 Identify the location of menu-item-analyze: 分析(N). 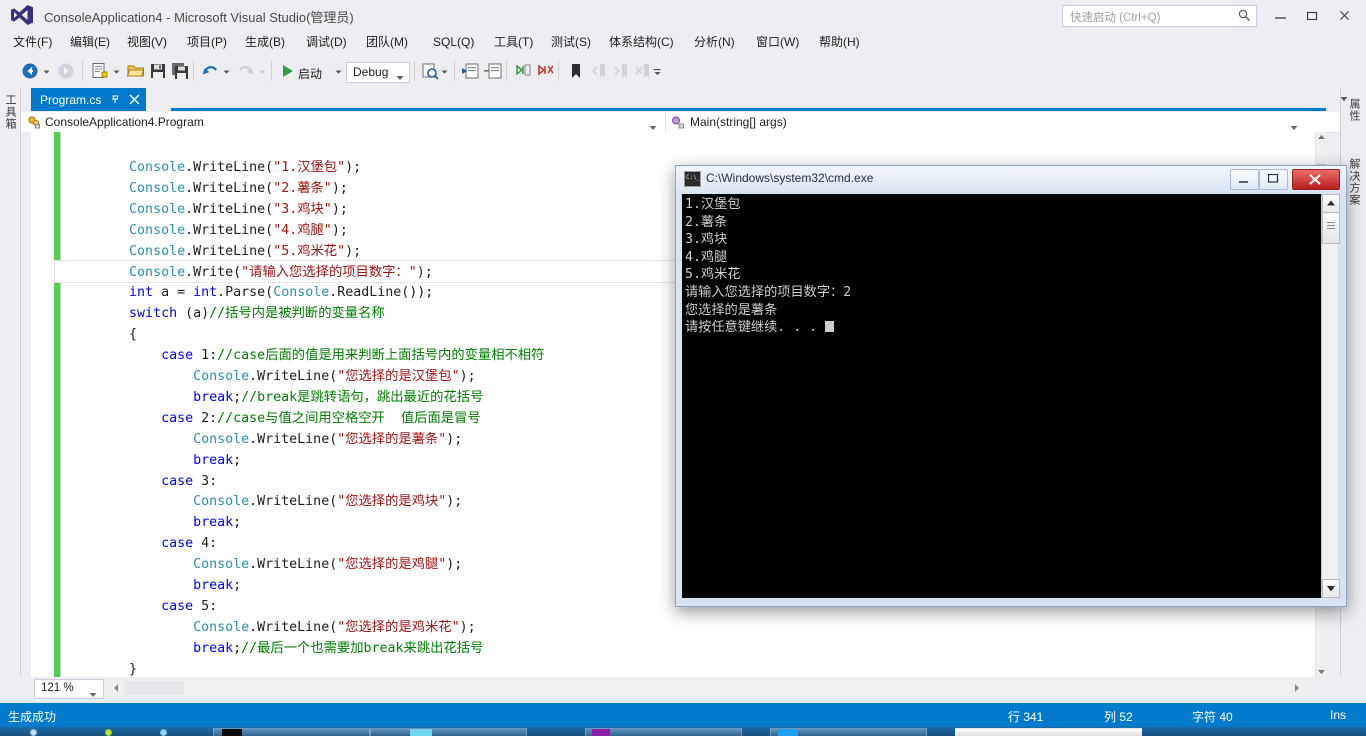
(714, 42).